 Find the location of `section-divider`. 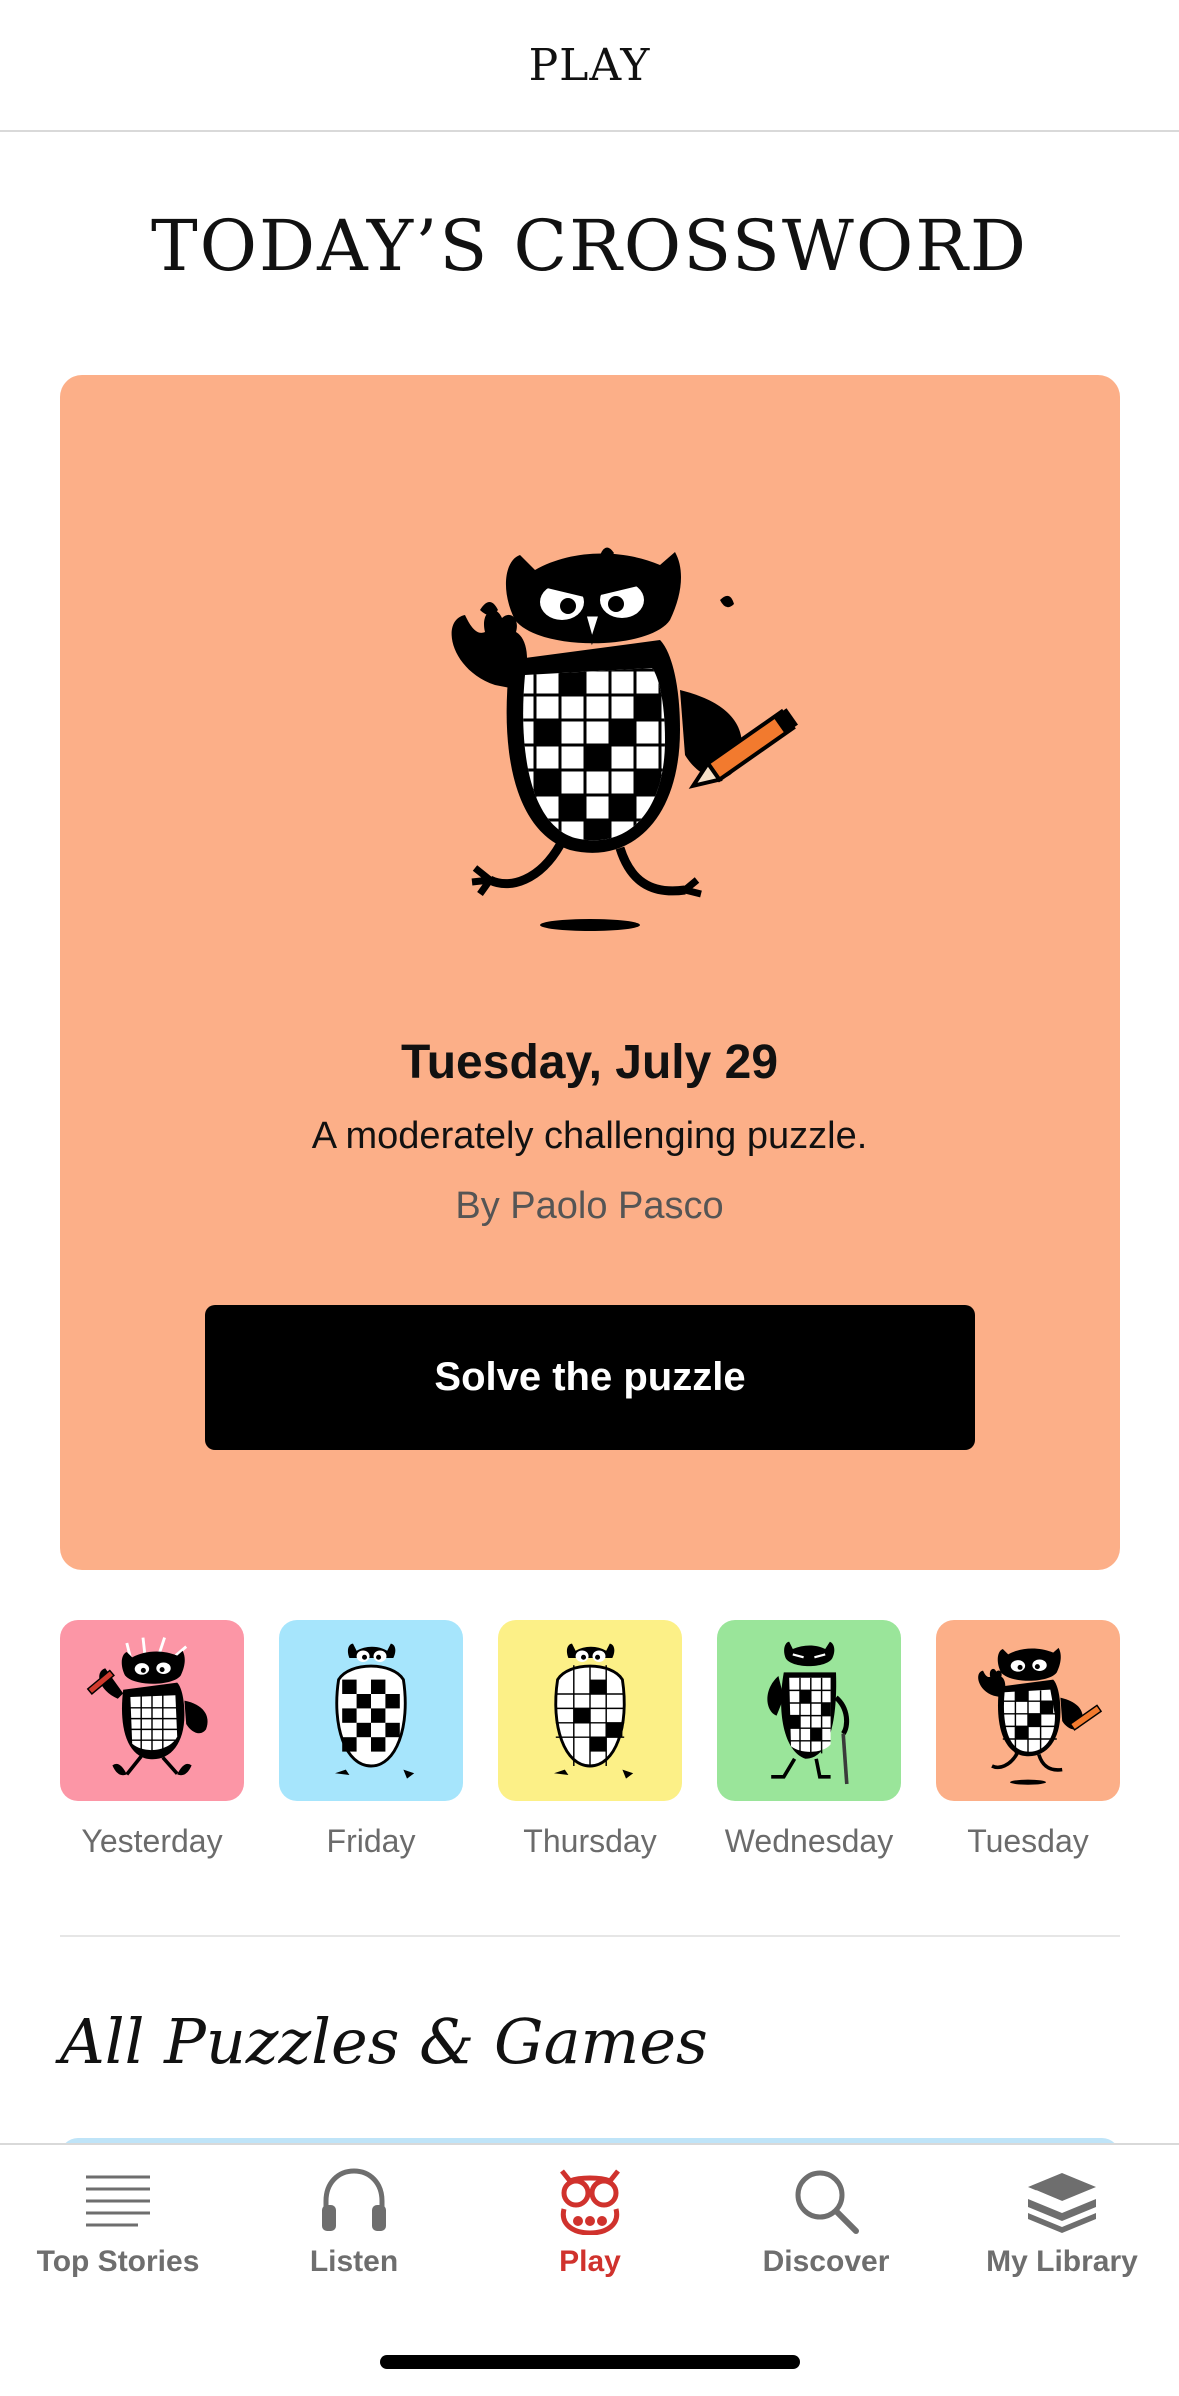

section-divider is located at coordinates (590, 1936).